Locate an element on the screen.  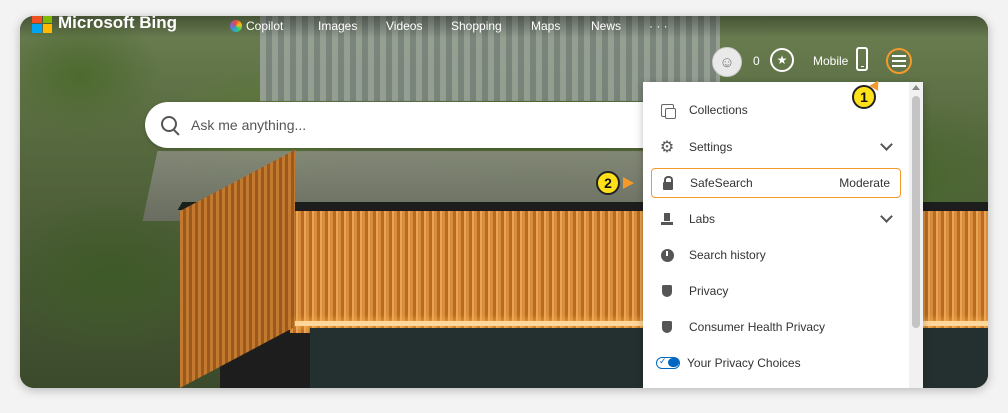
callout-badge-1: 1 is located at coordinates (864, 97).